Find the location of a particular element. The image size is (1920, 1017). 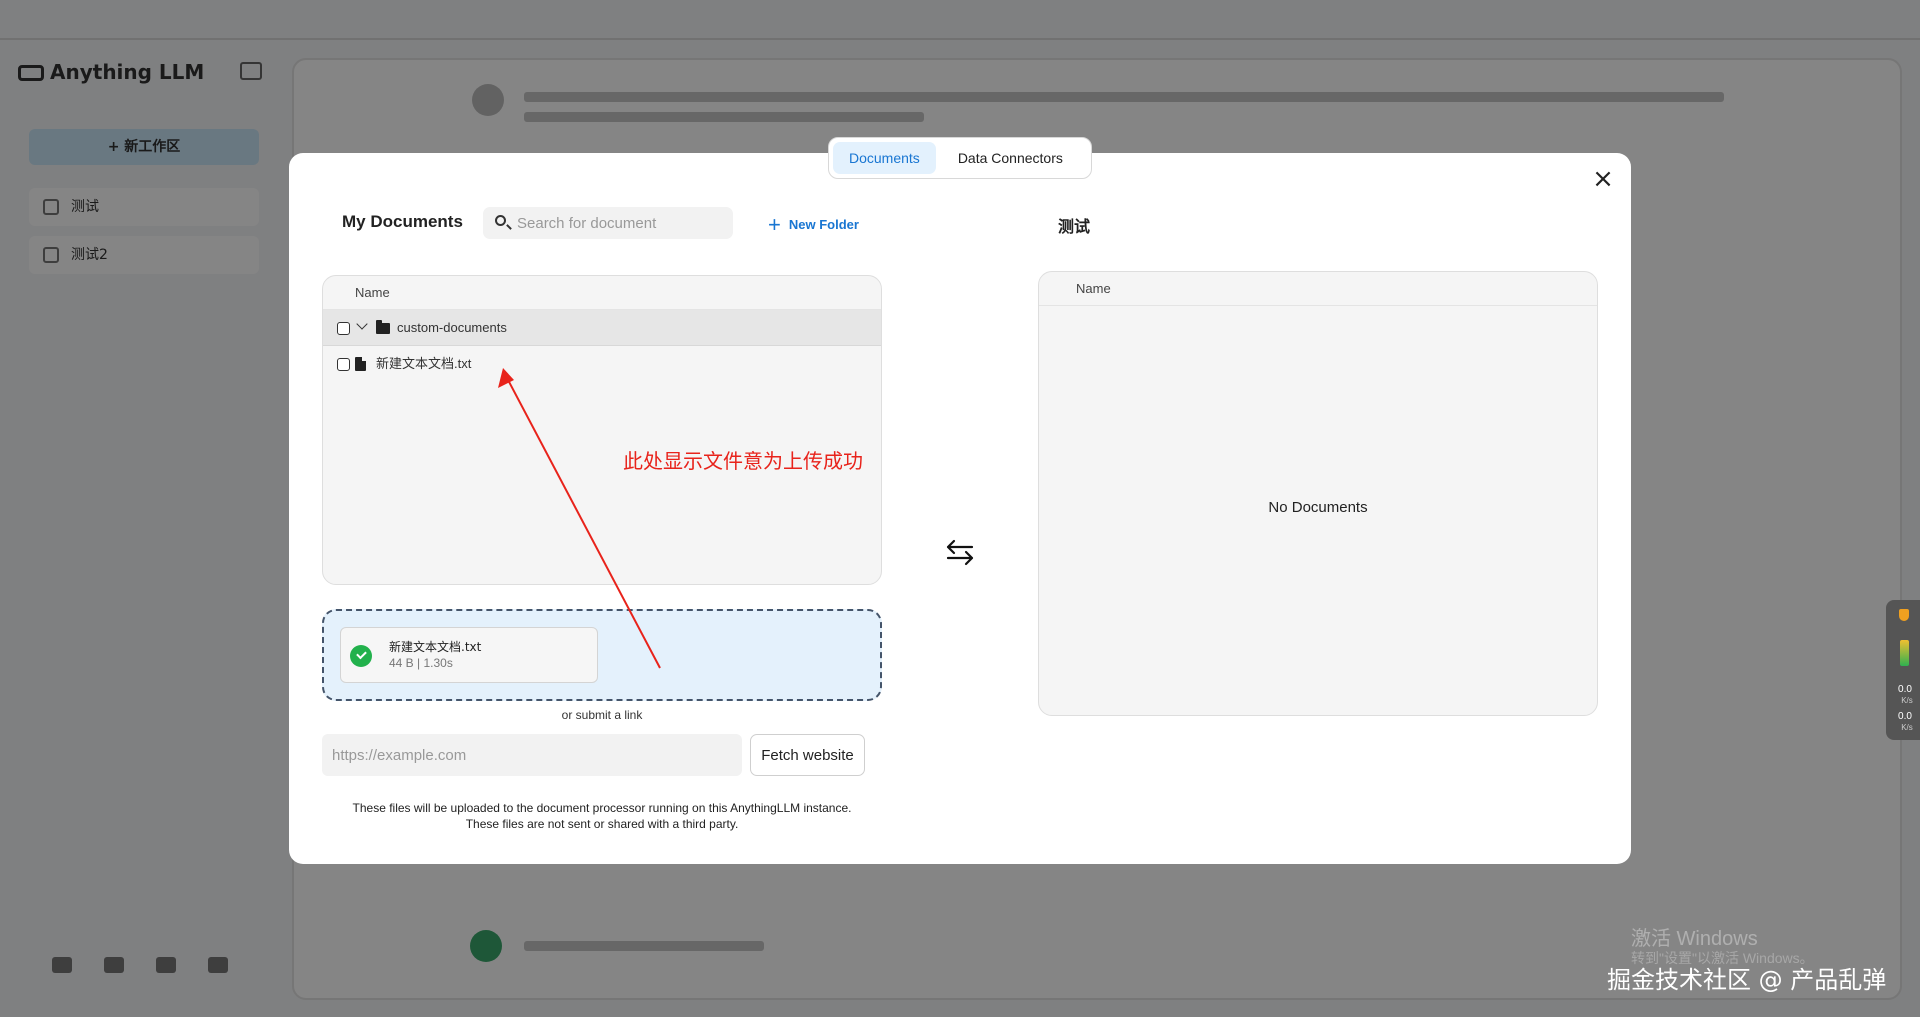

uploaded-file-name: 新建文本文档.txt is located at coordinates (435, 647).